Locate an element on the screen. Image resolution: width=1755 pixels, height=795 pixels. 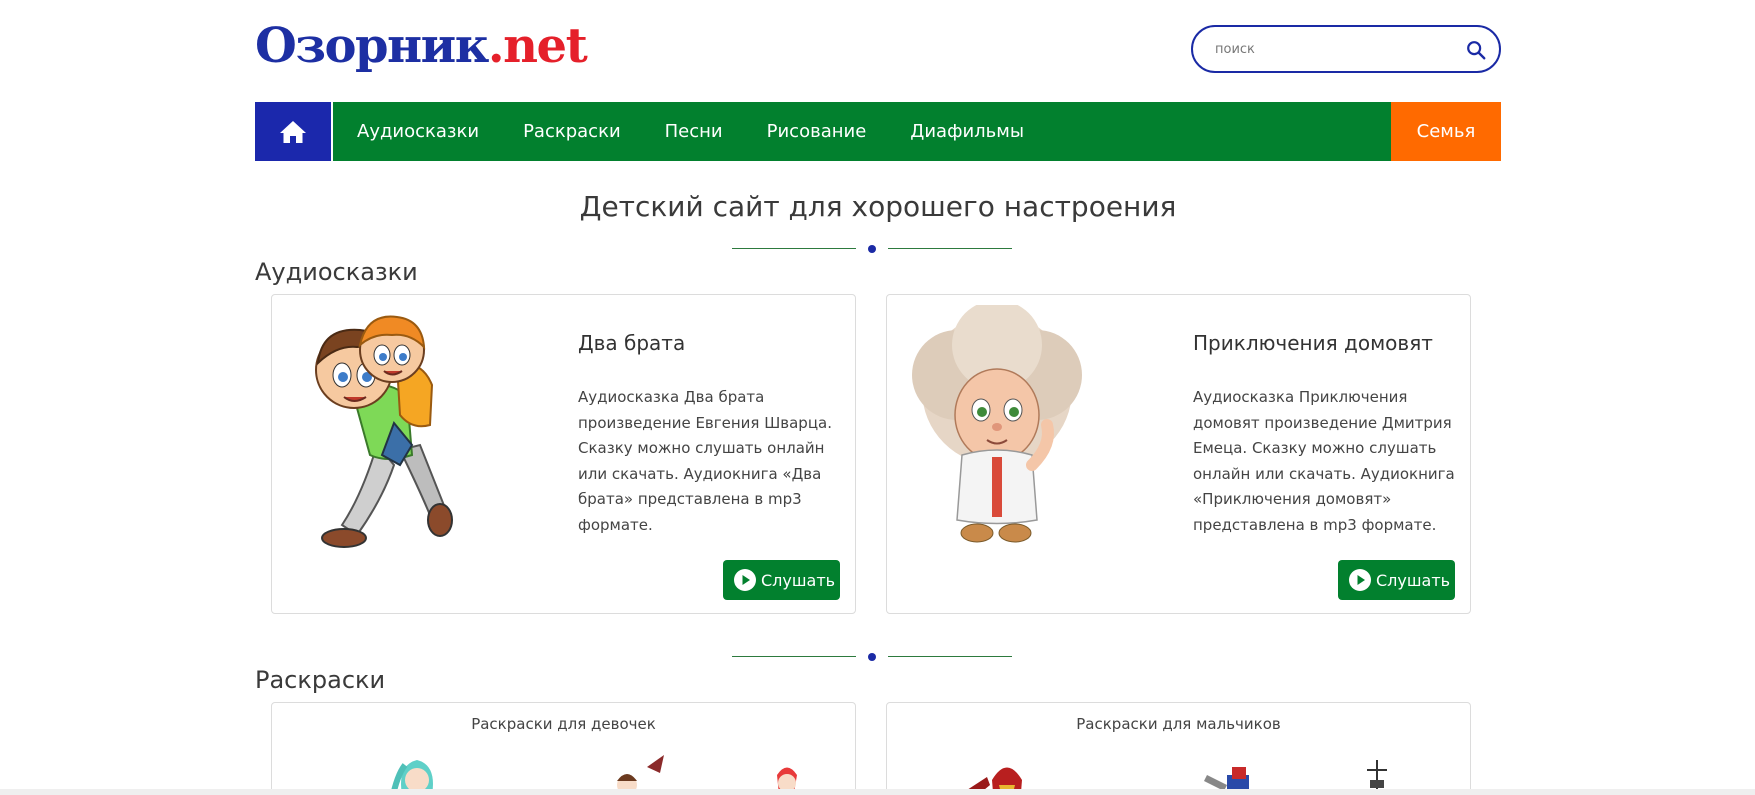
nav-item-audiotales: Аудиосказки is located at coordinates (418, 131).